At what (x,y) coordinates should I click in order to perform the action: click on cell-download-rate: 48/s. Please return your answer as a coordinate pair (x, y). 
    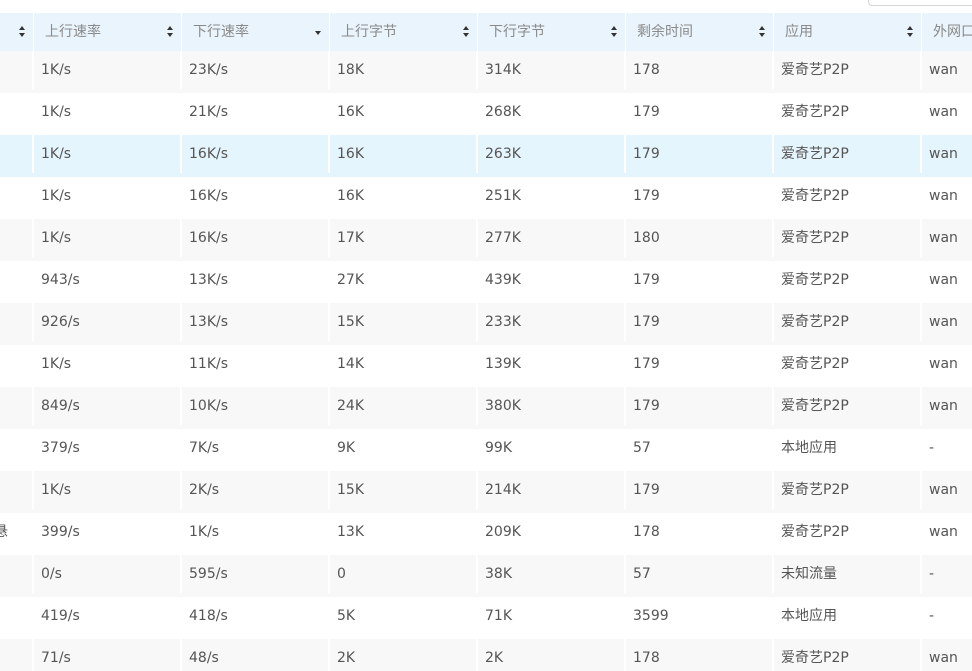
    Looking at the image, I should click on (256, 655).